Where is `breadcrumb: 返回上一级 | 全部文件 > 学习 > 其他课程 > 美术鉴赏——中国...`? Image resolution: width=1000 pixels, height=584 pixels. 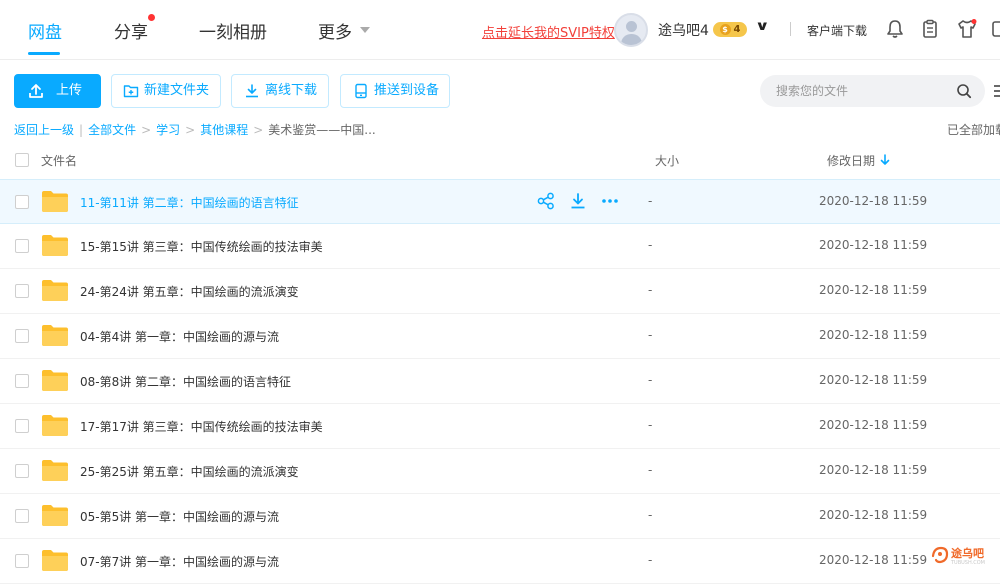 breadcrumb: 返回上一级 | 全部文件 > 学习 > 其他课程 > 美术鉴赏——中国... is located at coordinates (195, 129).